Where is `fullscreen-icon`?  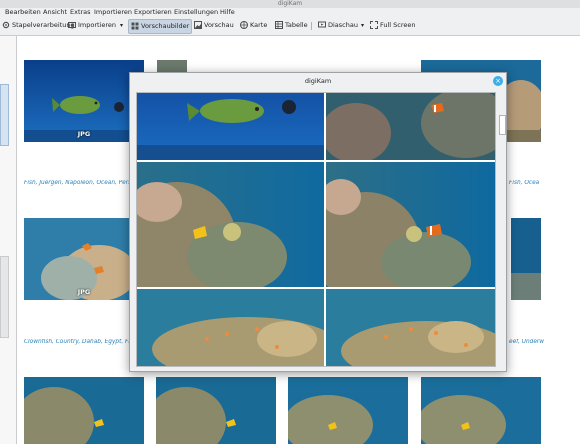
fullscreen-icon is located at coordinates (374, 25).